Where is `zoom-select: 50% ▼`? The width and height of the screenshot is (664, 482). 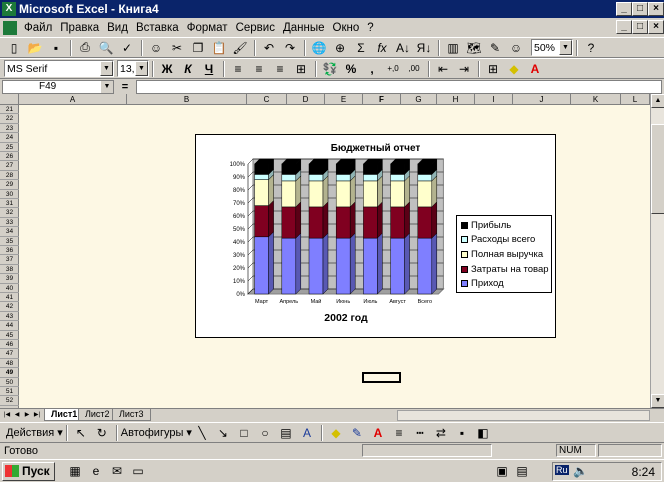 zoom-select: 50% ▼ is located at coordinates (552, 47).